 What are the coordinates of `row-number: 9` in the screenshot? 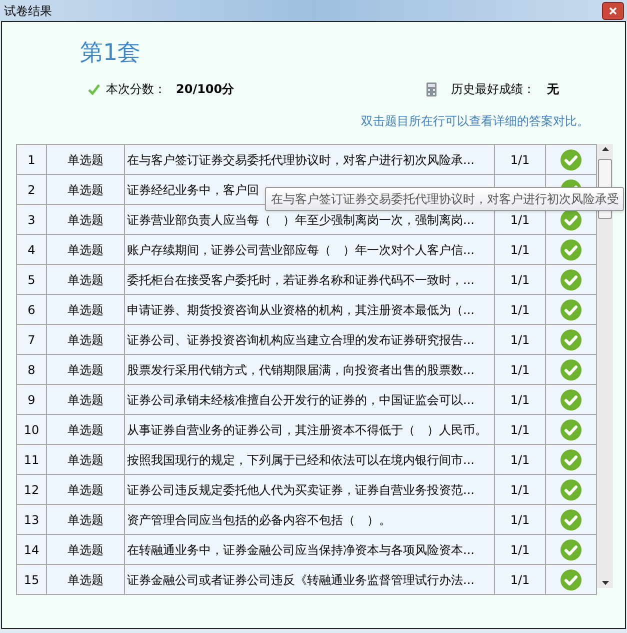 It's located at (32, 399).